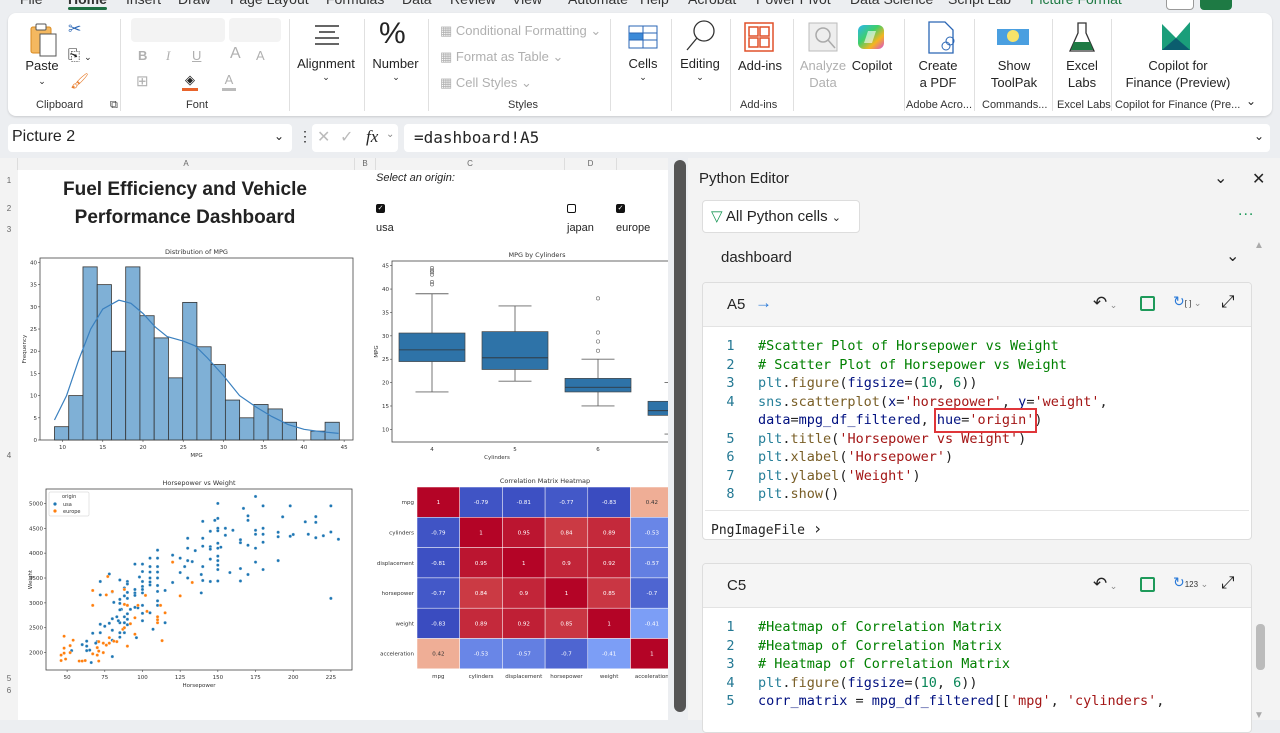 Image resolution: width=1280 pixels, height=733 pixels. I want to click on cancel-icon: ✕, so click(323, 137).